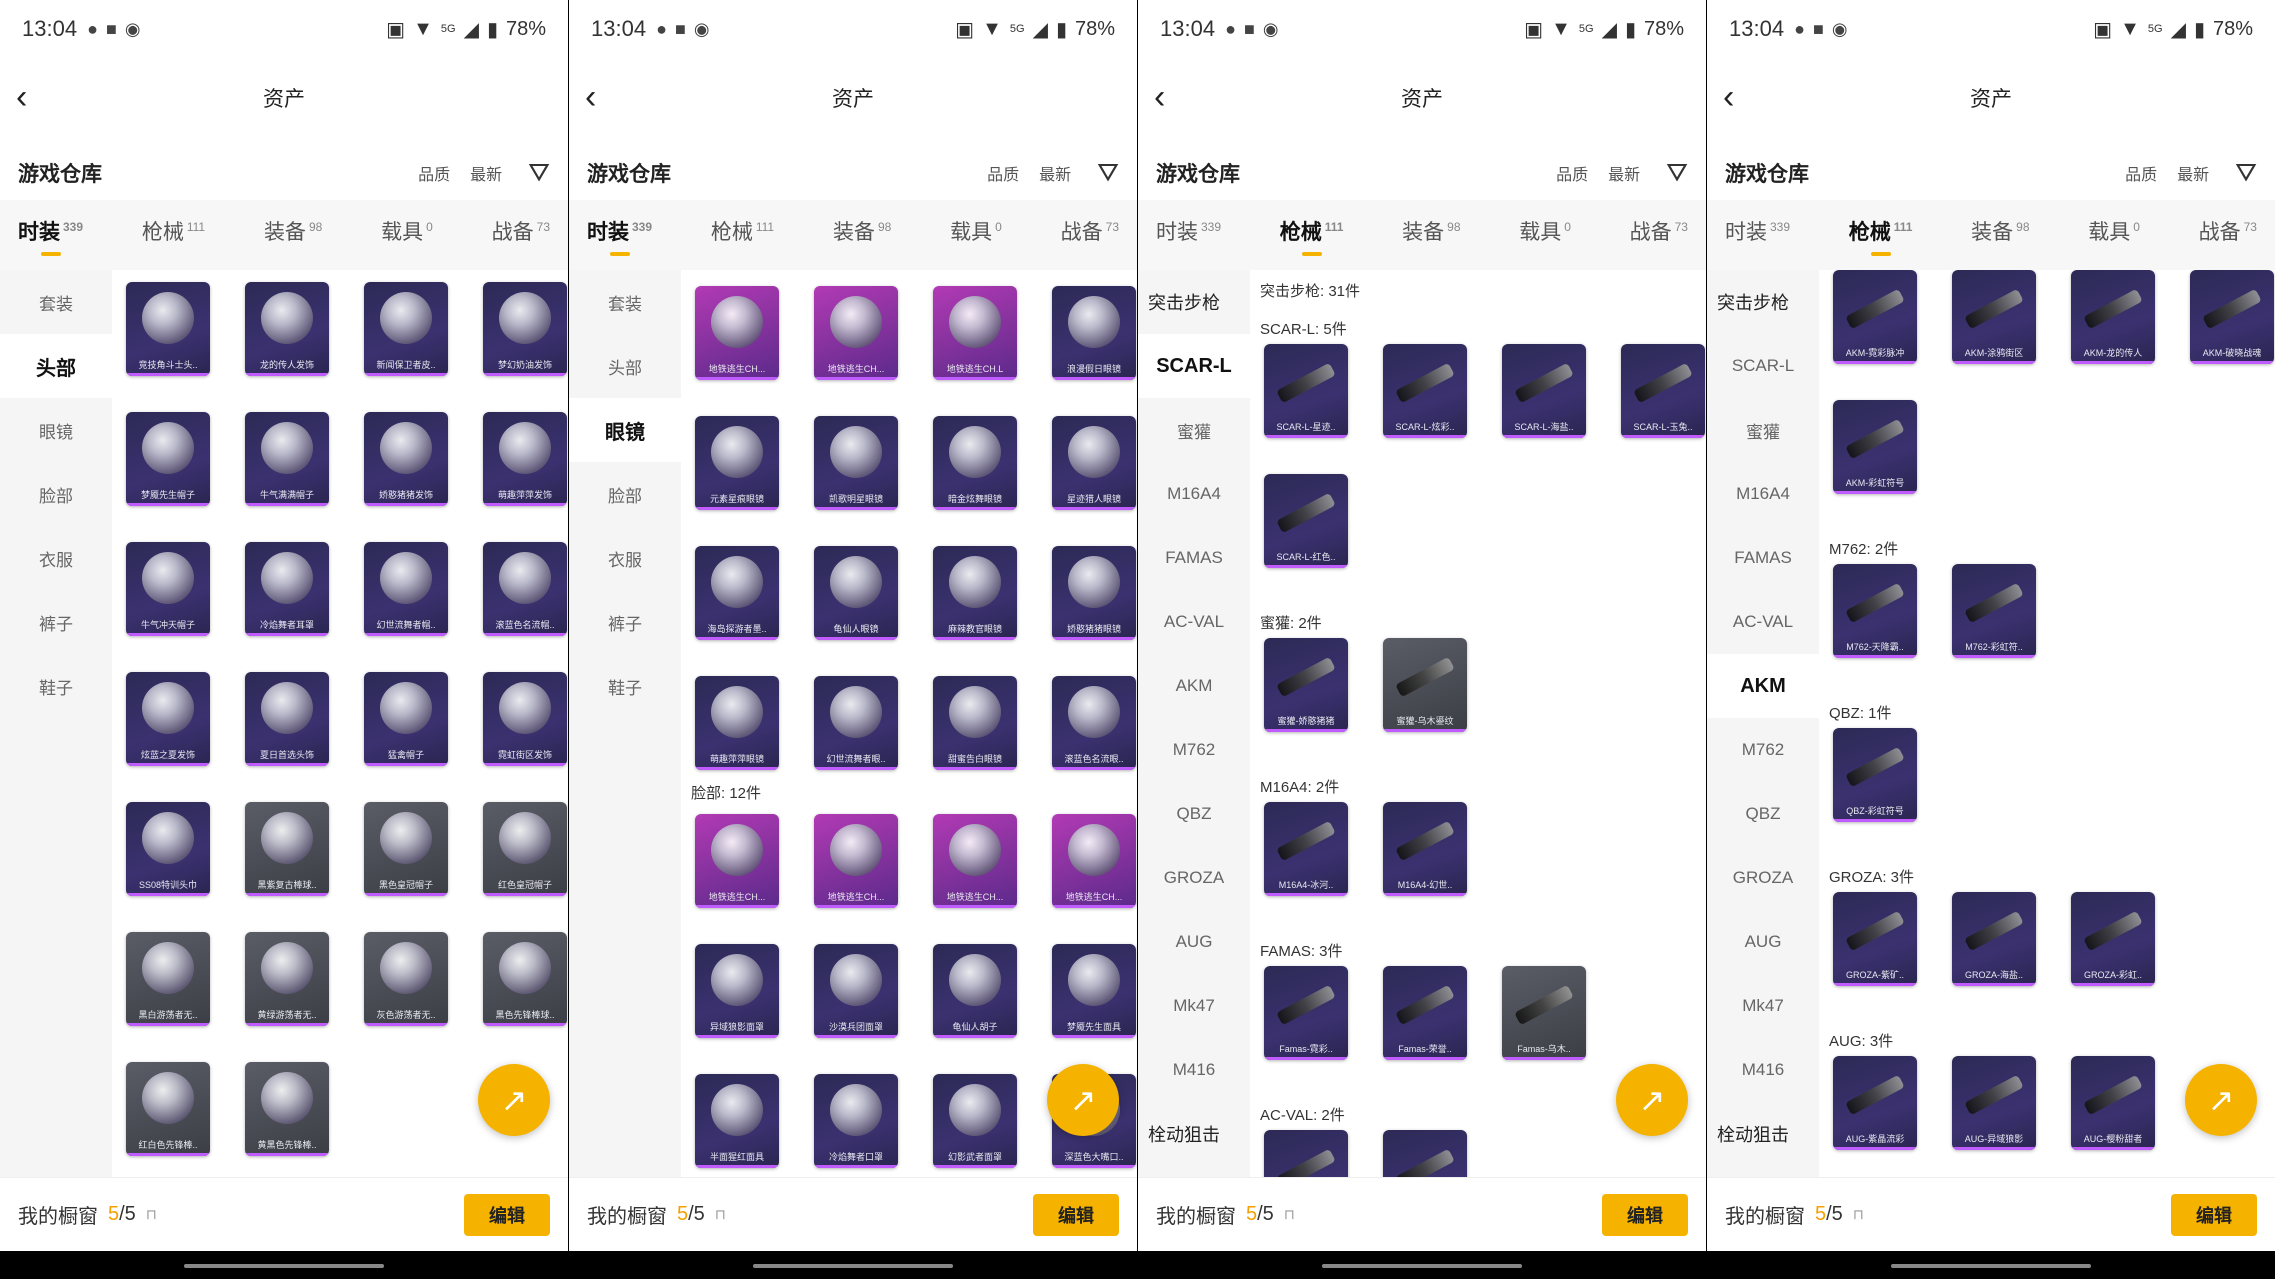  What do you see at coordinates (975, 991) in the screenshot?
I see `item-tile: 龟仙人胡子` at bounding box center [975, 991].